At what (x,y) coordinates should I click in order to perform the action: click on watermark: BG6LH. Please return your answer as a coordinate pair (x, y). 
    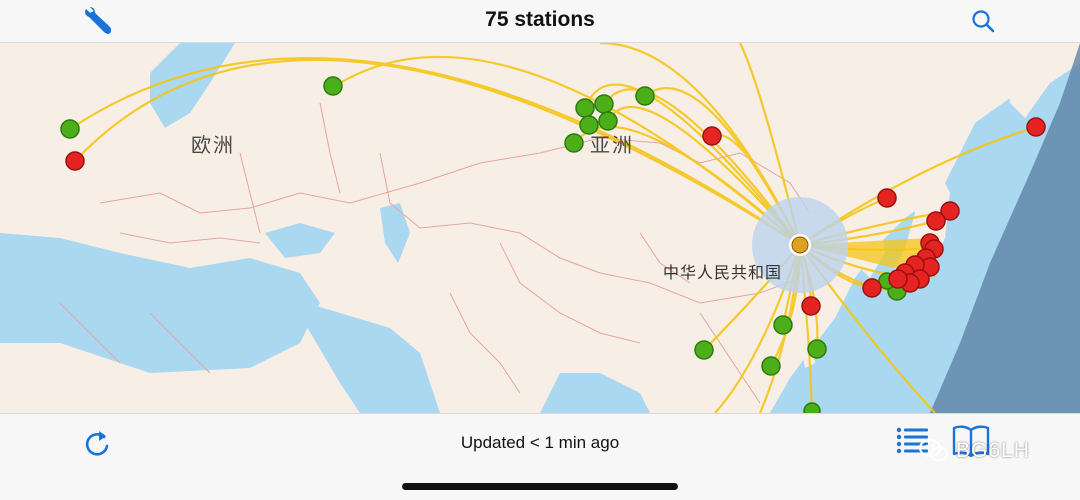
    Looking at the image, I should click on (974, 451).